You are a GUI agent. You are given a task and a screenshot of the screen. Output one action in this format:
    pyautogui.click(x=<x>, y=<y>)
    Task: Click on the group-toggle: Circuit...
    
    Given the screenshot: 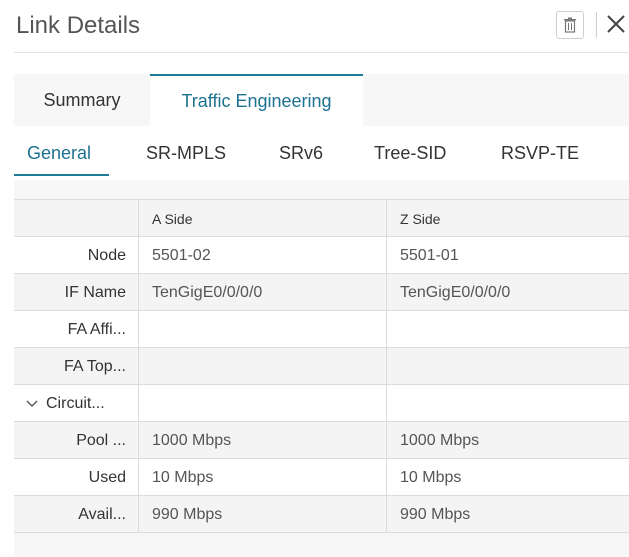 What is the action you would take?
    pyautogui.click(x=76, y=403)
    